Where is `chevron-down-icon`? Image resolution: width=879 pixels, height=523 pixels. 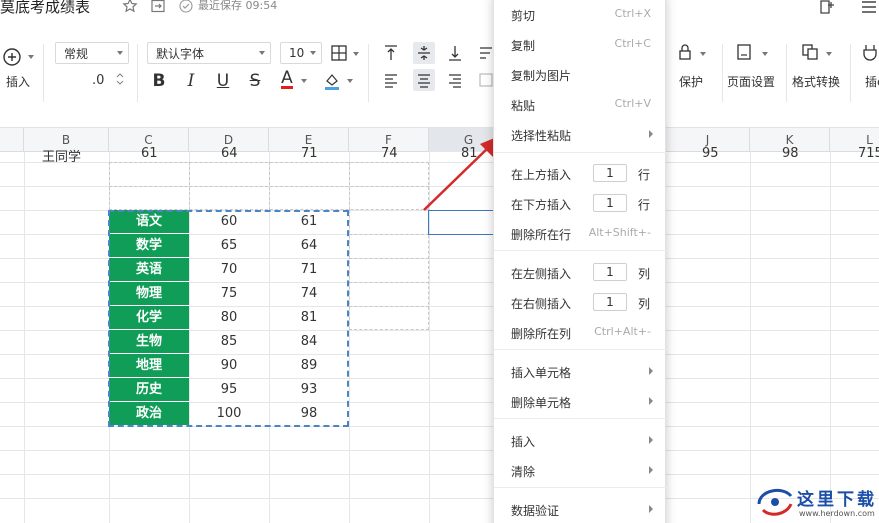
chevron-down-icon is located at coordinates (313, 53).